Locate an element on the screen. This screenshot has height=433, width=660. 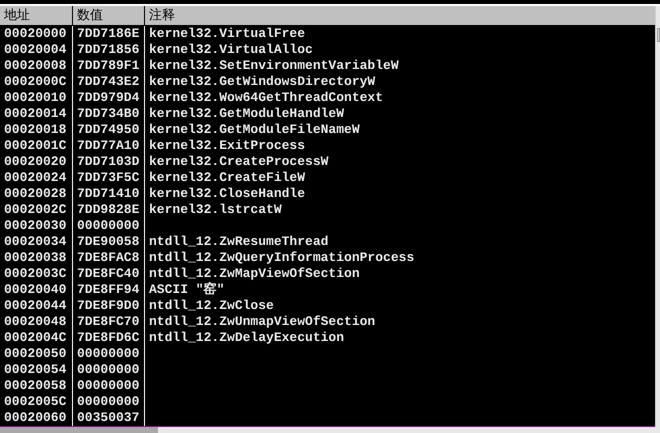
address-cell: 0002003C is located at coordinates (36, 274).